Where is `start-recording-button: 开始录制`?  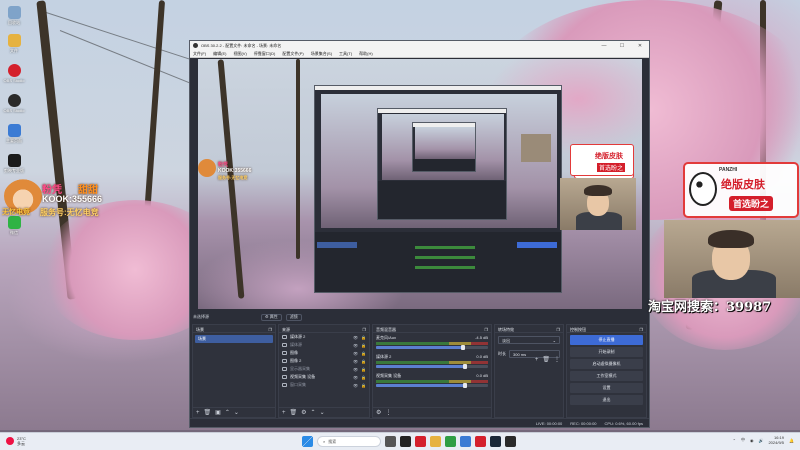
start-recording-button: 开始录制 is located at coordinates (606, 352).